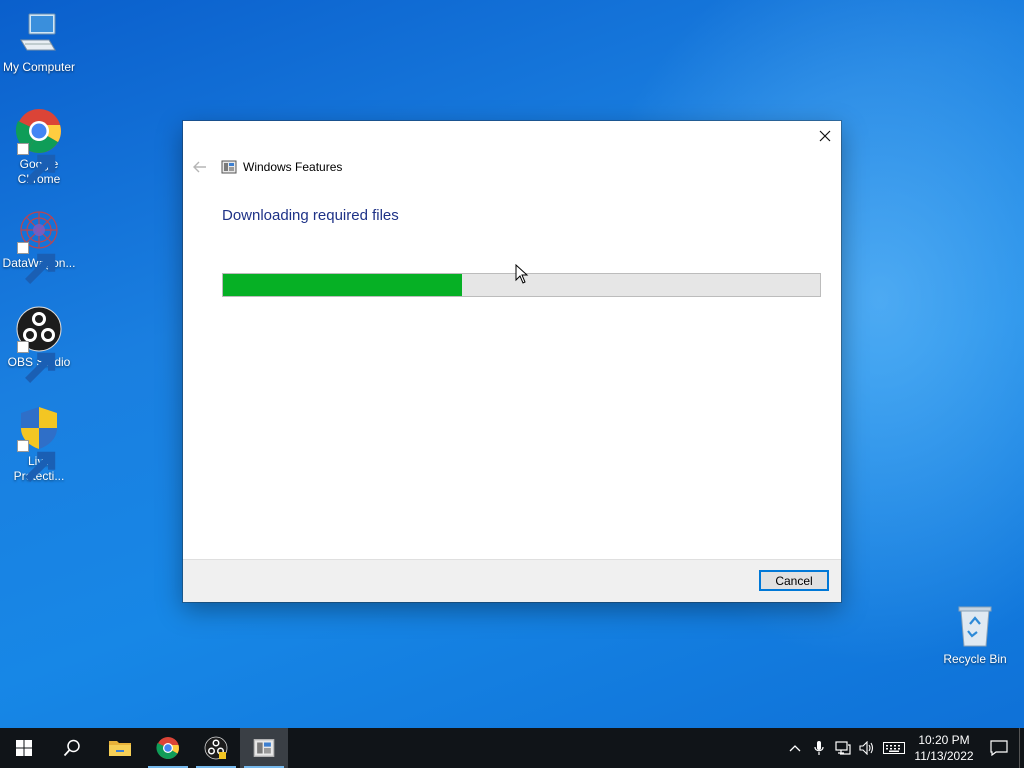 This screenshot has width=1024, height=768. I want to click on desktop-icon-label: My Computer, so click(39, 67).